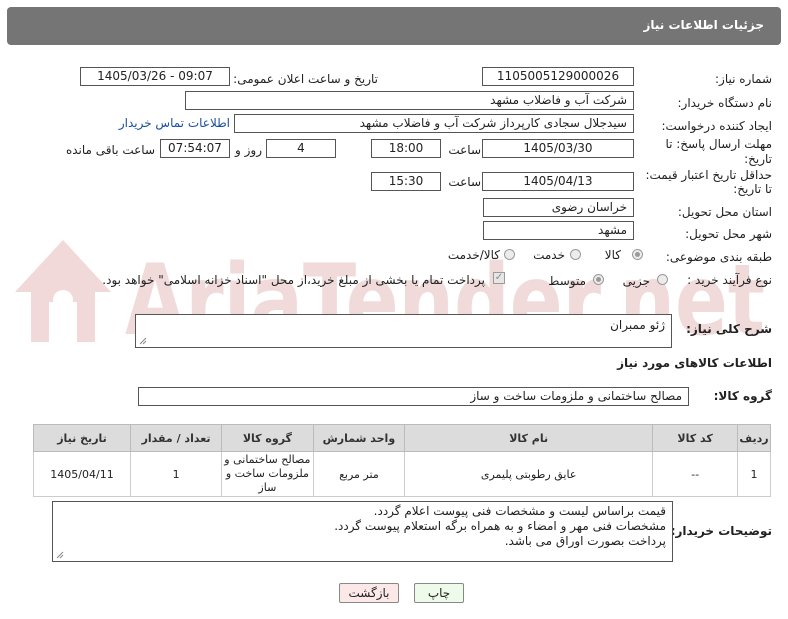  What do you see at coordinates (82, 474) in the screenshot?
I see `cell-need-date: 1405/04/11` at bounding box center [82, 474].